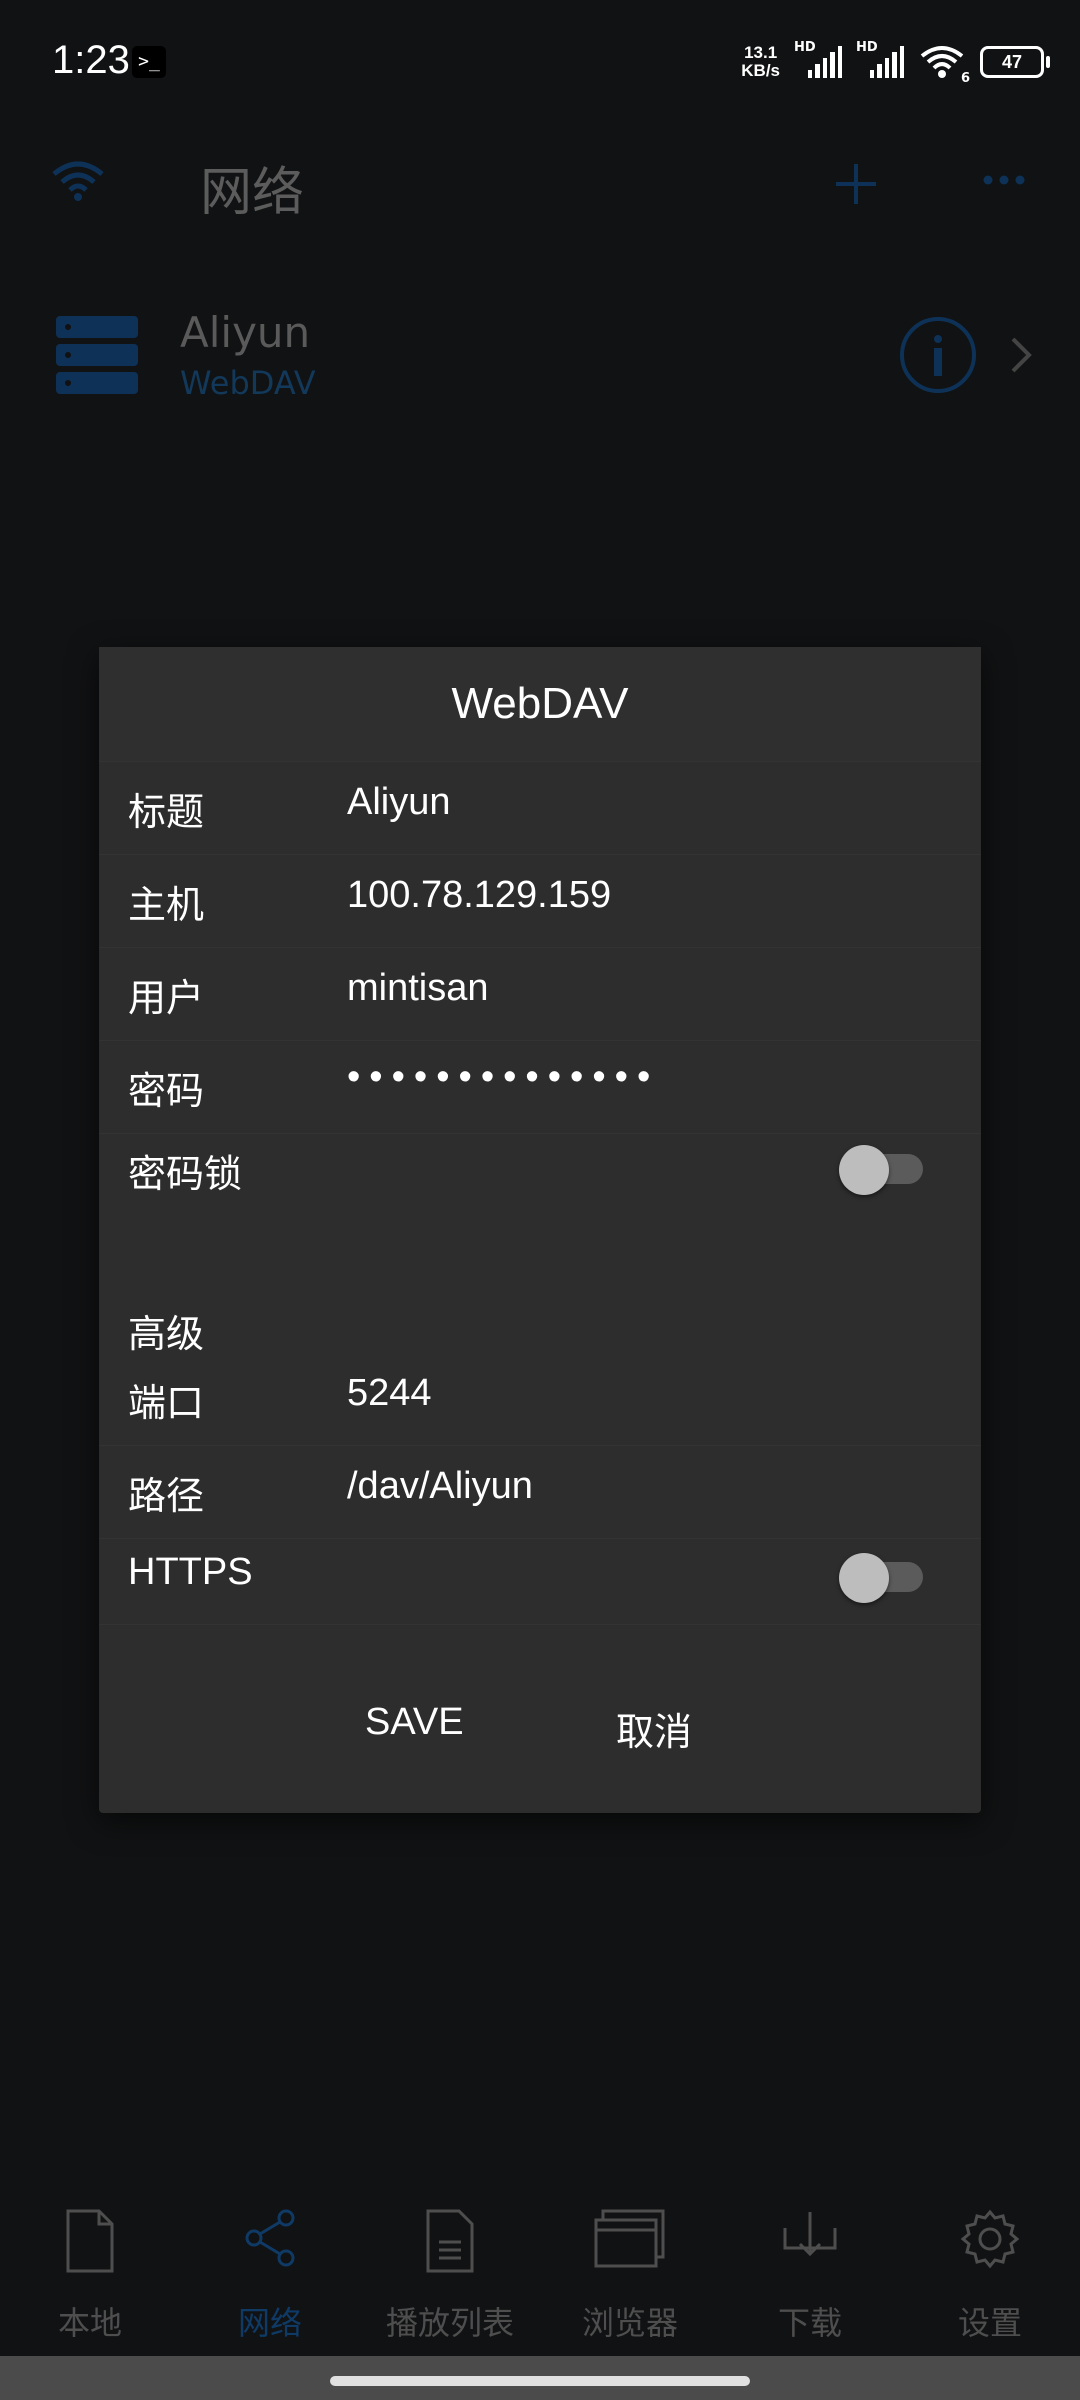 The width and height of the screenshot is (1080, 2400). I want to click on nav-network: 网络, so click(270, 2270).